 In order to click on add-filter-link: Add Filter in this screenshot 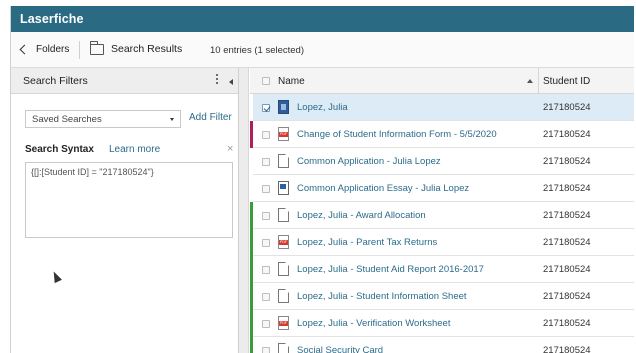, I will do `click(210, 117)`.